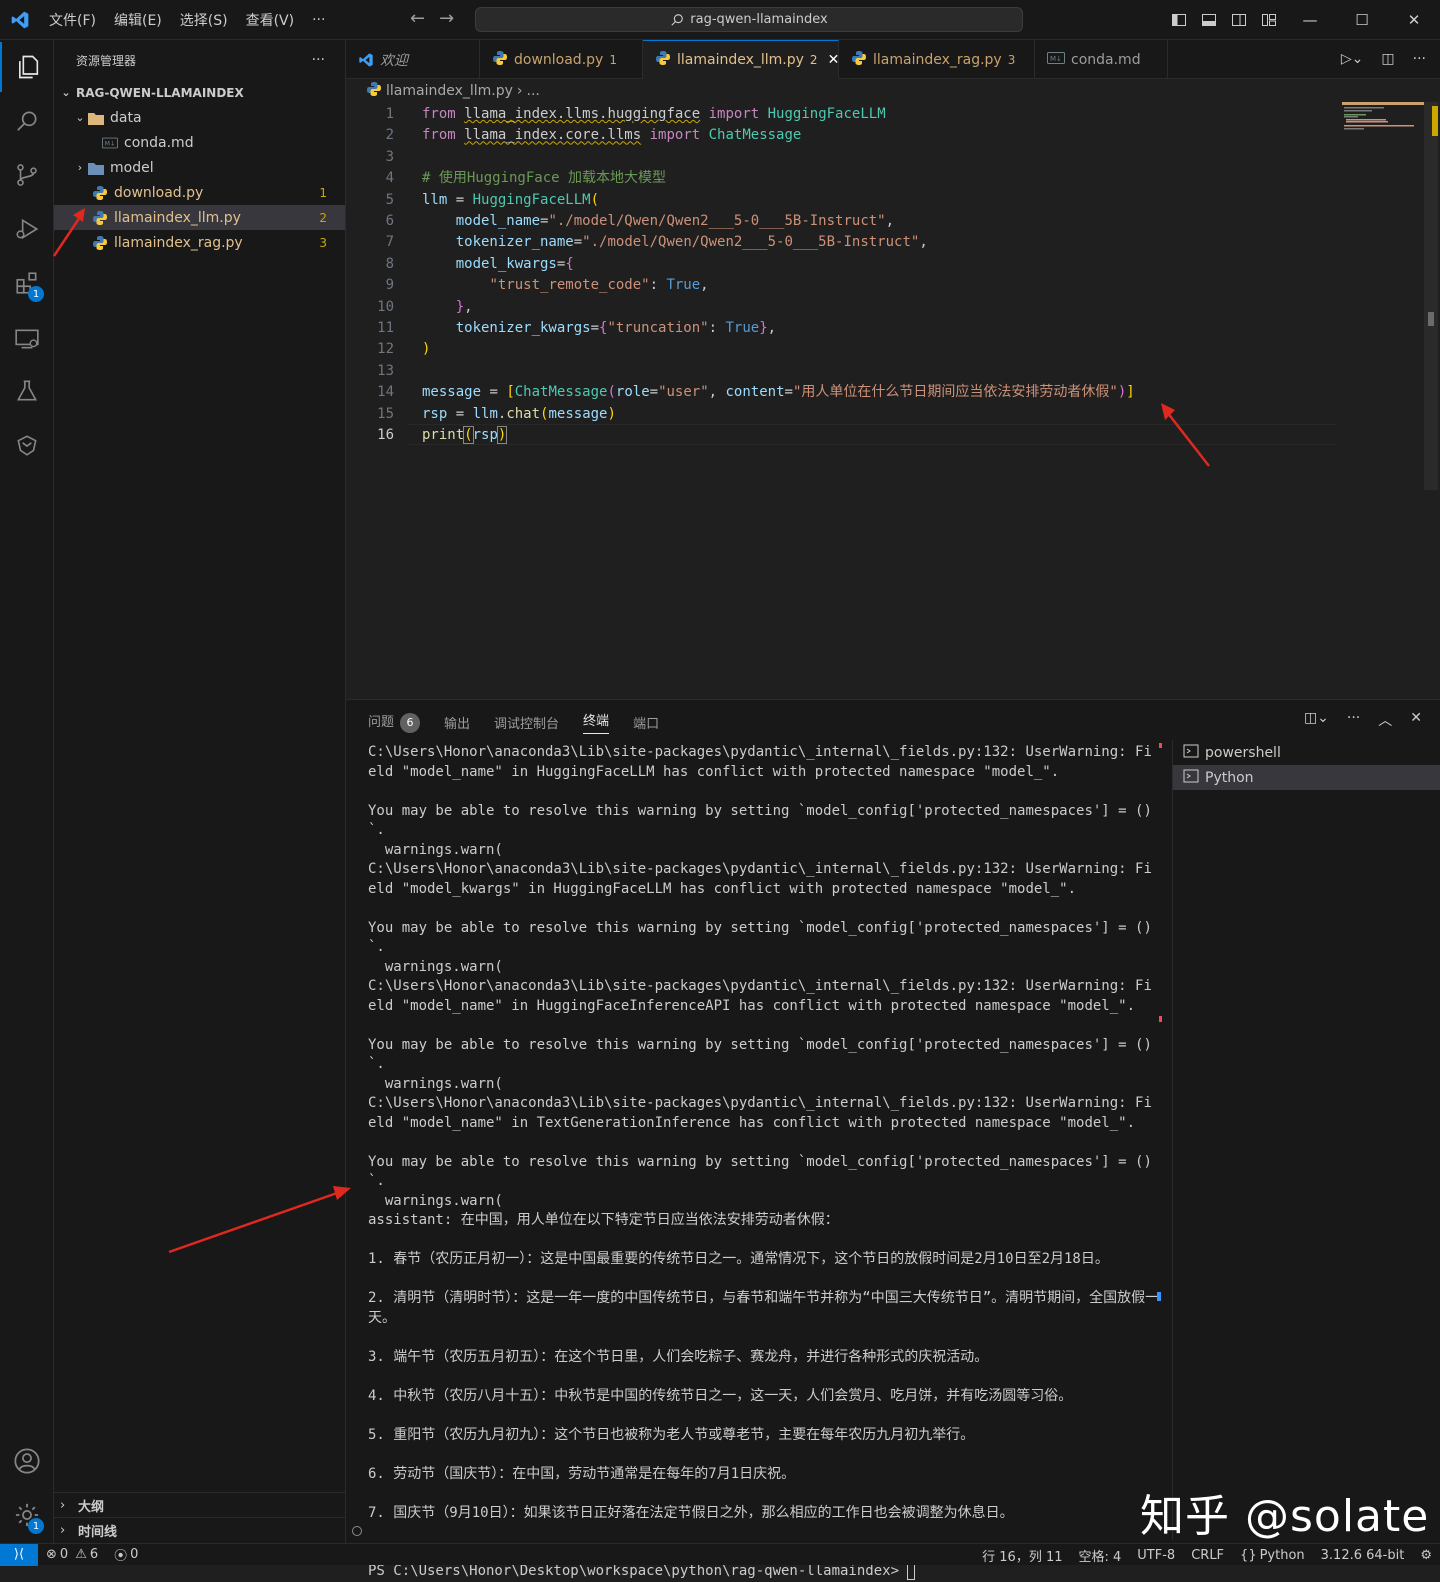 The image size is (1440, 1582). Describe the element at coordinates (1179, 20) in the screenshot. I see `toggle-primary-sidebar-icon` at that location.